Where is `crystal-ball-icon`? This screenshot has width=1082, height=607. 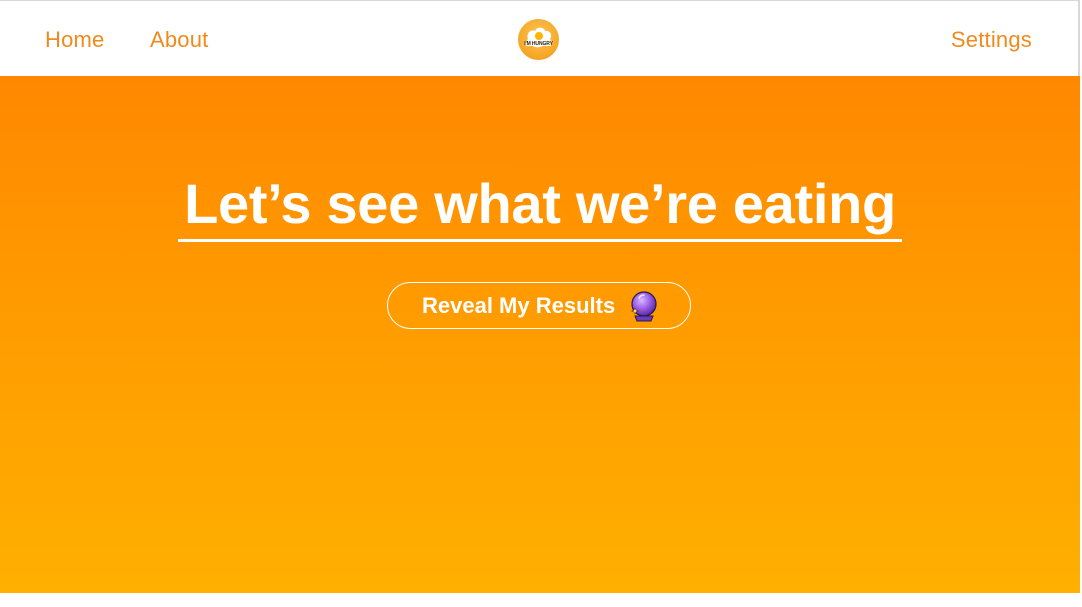 crystal-ball-icon is located at coordinates (643, 306).